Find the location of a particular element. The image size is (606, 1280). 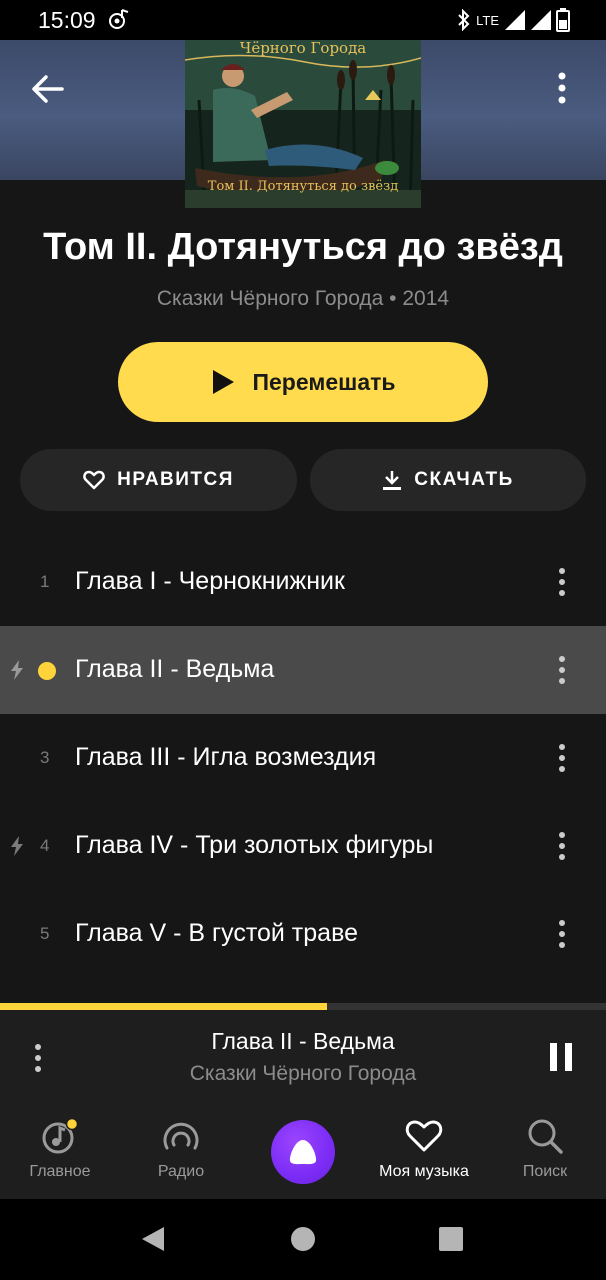

nav-item-home: Главное is located at coordinates (60, 1148).